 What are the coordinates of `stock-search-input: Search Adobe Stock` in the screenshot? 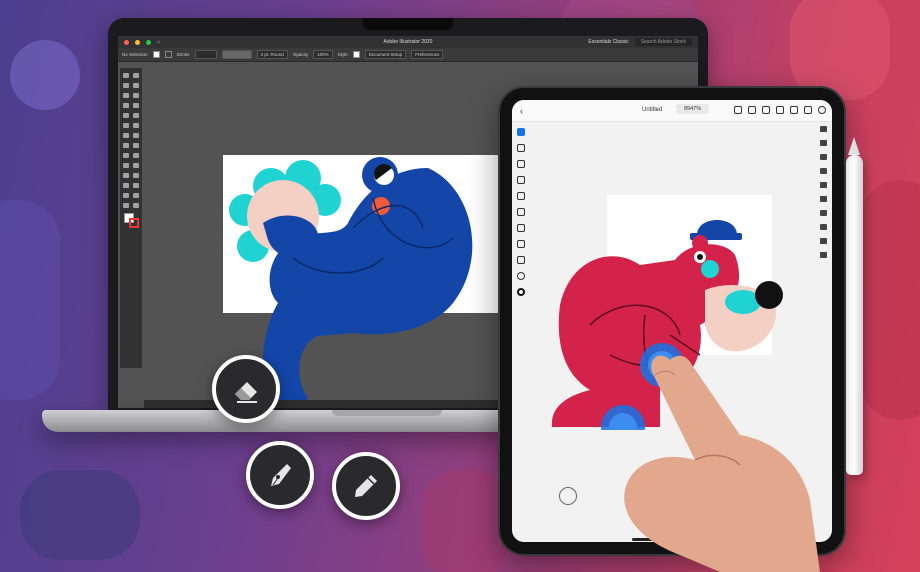 It's located at (663, 42).